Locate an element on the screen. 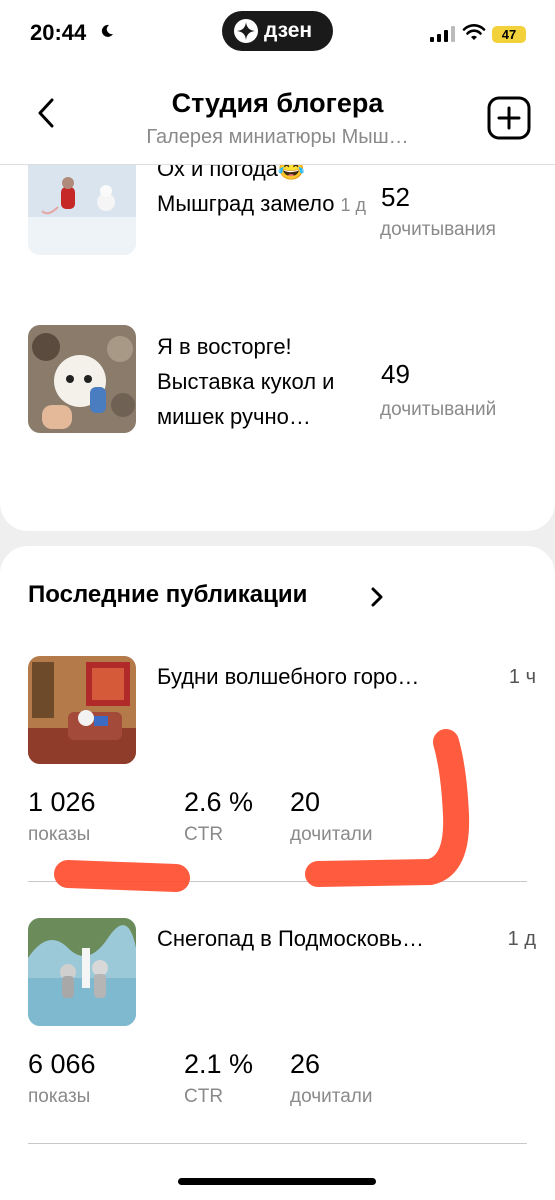  article-title-text: Ох и погода😂 Мышград замело is located at coordinates (246, 190).